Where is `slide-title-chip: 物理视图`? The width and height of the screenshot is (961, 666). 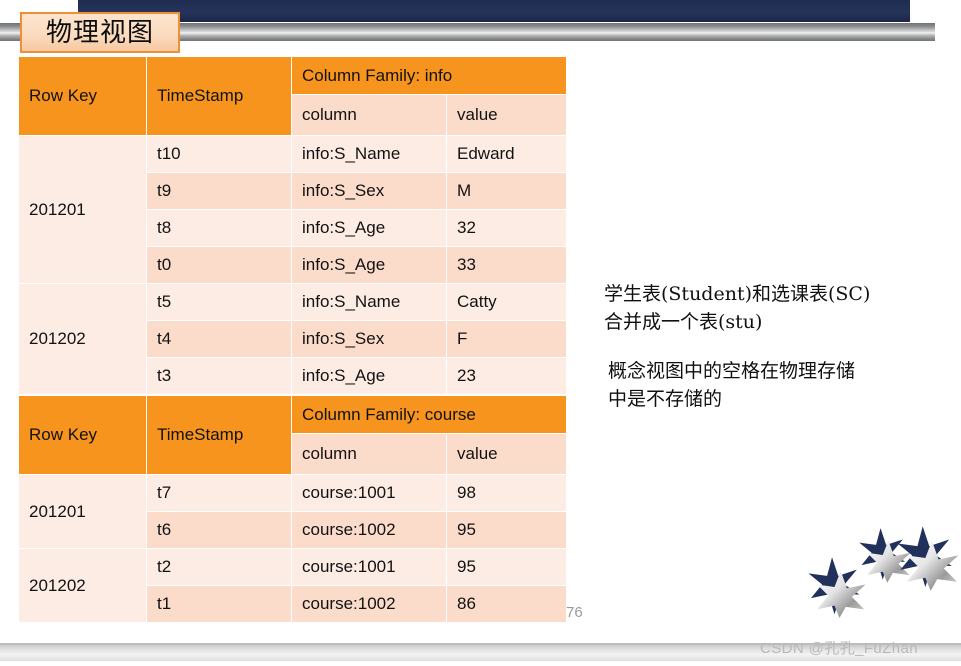 slide-title-chip: 物理视图 is located at coordinates (100, 32).